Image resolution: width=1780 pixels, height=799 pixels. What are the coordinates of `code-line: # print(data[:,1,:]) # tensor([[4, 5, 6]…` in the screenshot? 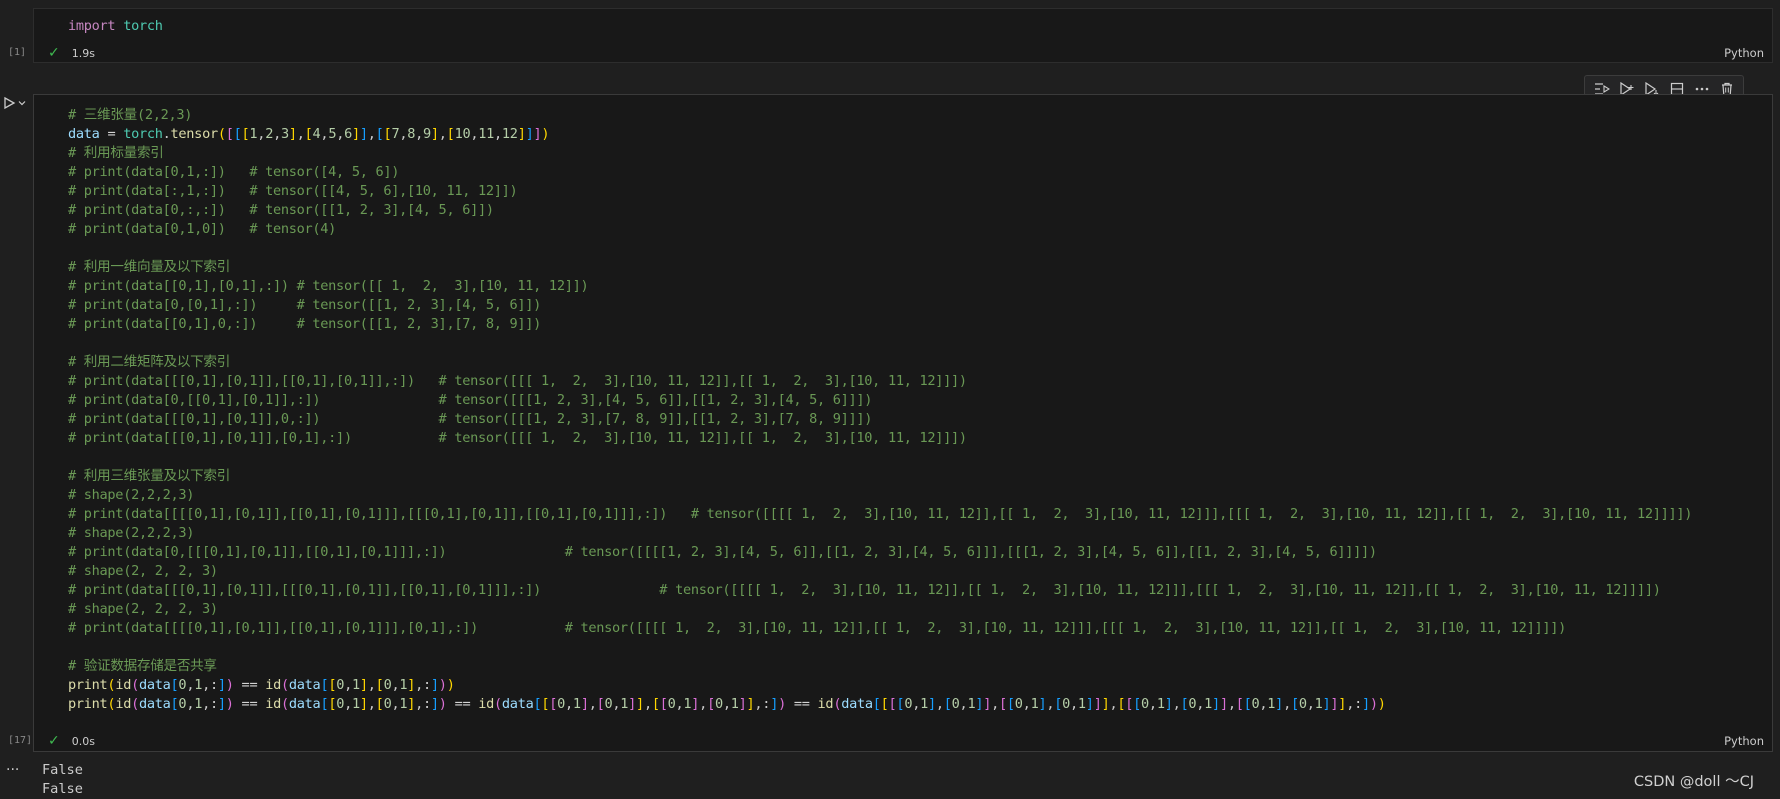 It's located at (293, 191).